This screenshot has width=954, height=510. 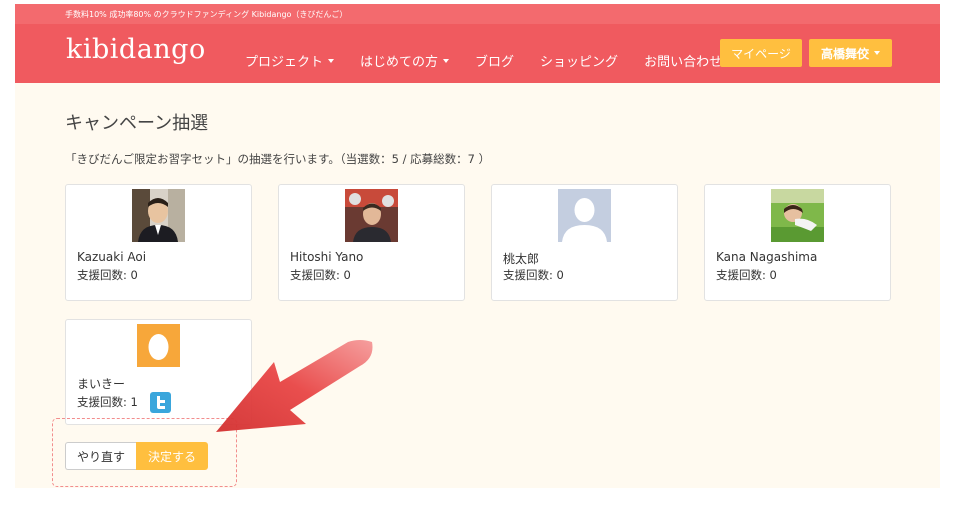 I want to click on twitter-icon, so click(x=160, y=402).